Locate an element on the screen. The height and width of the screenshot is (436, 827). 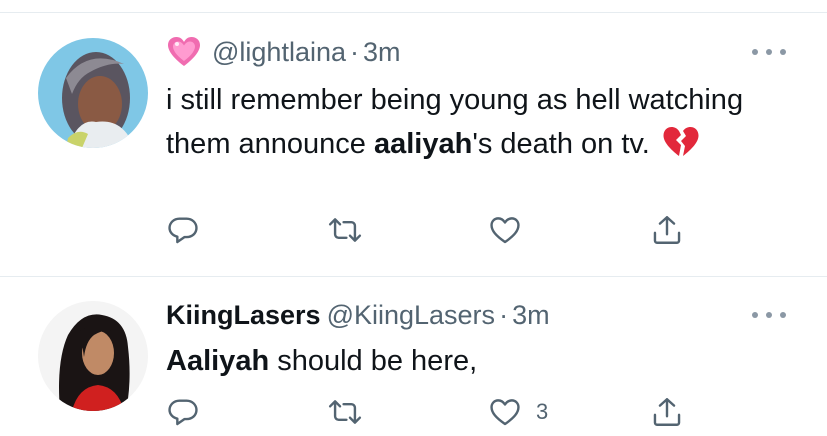
tweet-header: KiingLasers @KiingLasers · 3m is located at coordinates (358, 315).